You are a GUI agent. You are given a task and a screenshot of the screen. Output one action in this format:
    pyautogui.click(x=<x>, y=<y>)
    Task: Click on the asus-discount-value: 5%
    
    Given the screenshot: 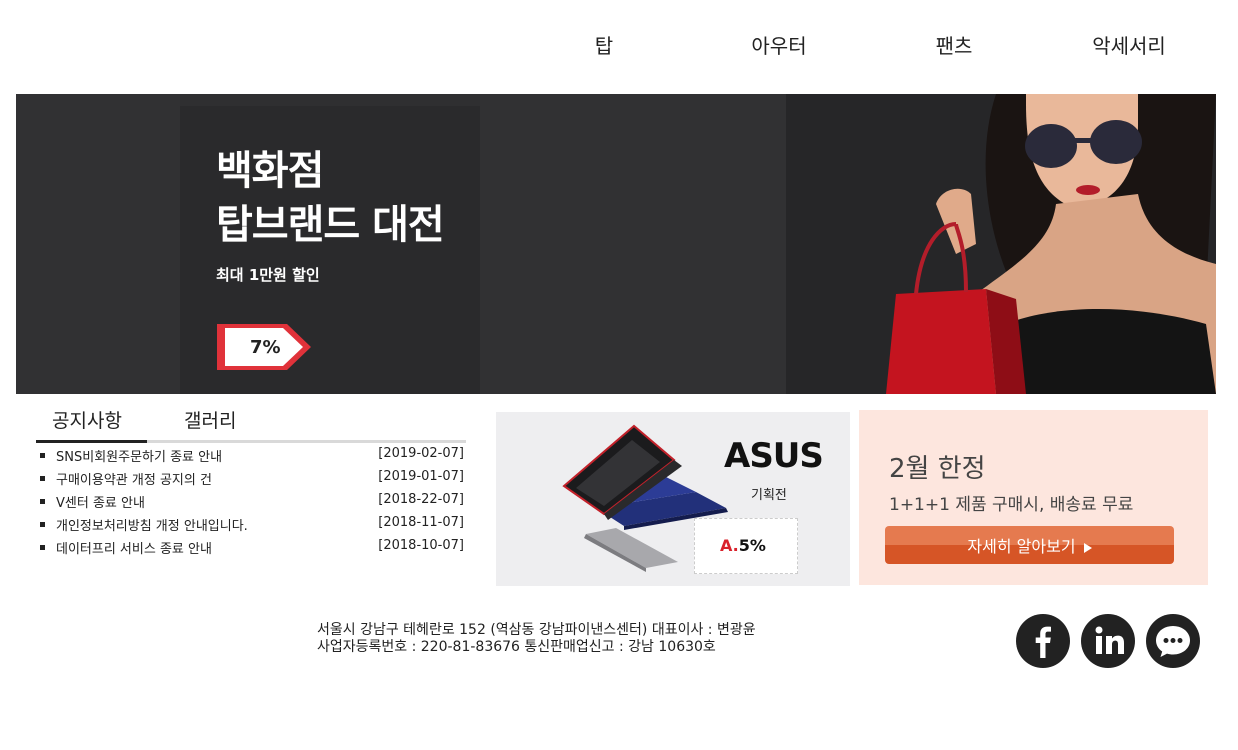 What is the action you would take?
    pyautogui.click(x=752, y=545)
    